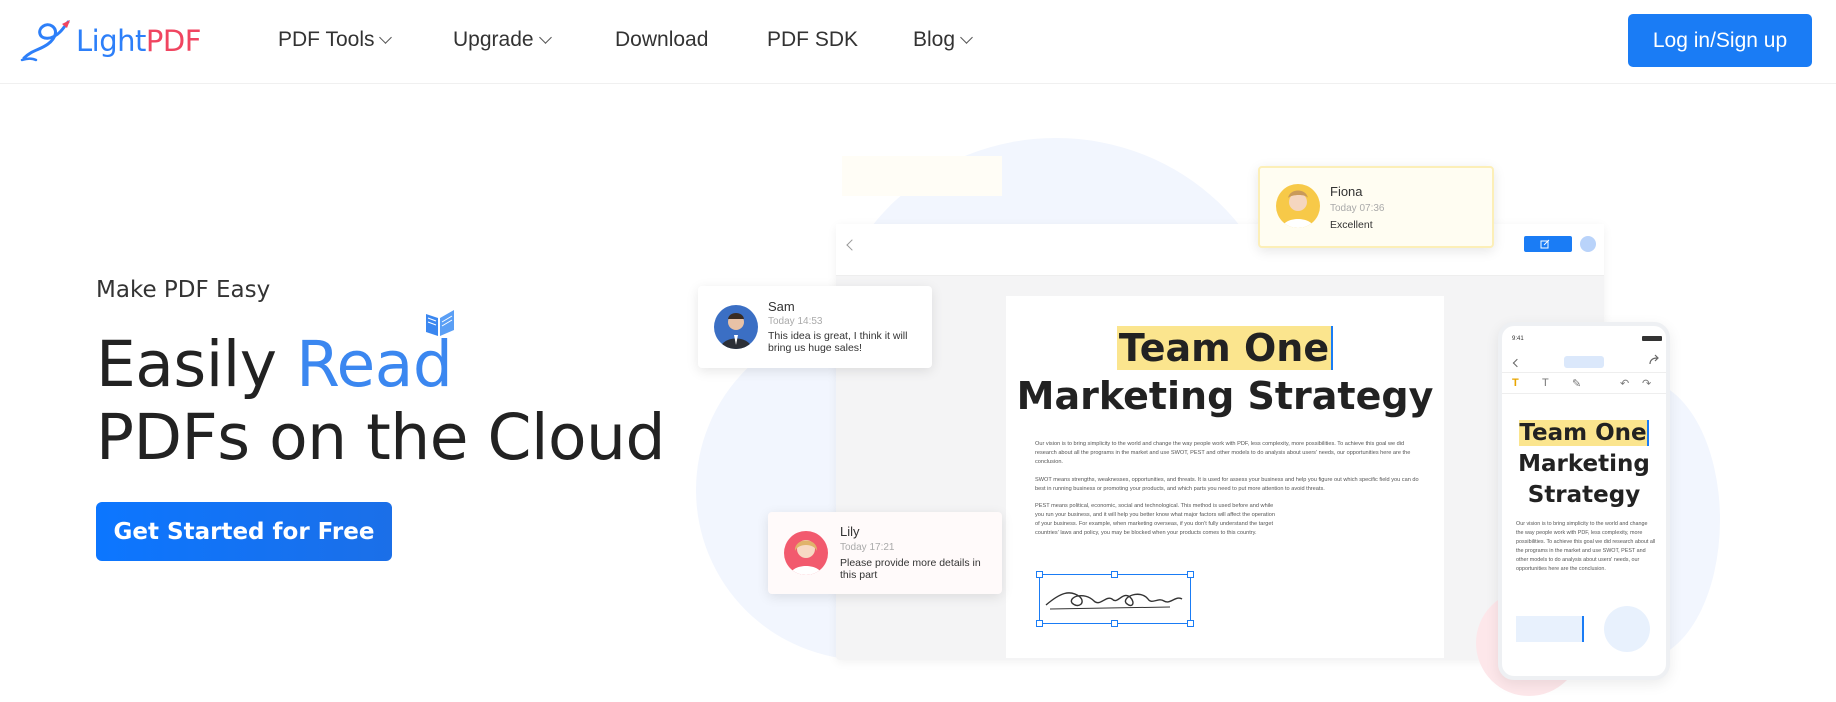 Image resolution: width=1836 pixels, height=702 pixels. I want to click on pen-tool-icon: ✎, so click(1576, 383).